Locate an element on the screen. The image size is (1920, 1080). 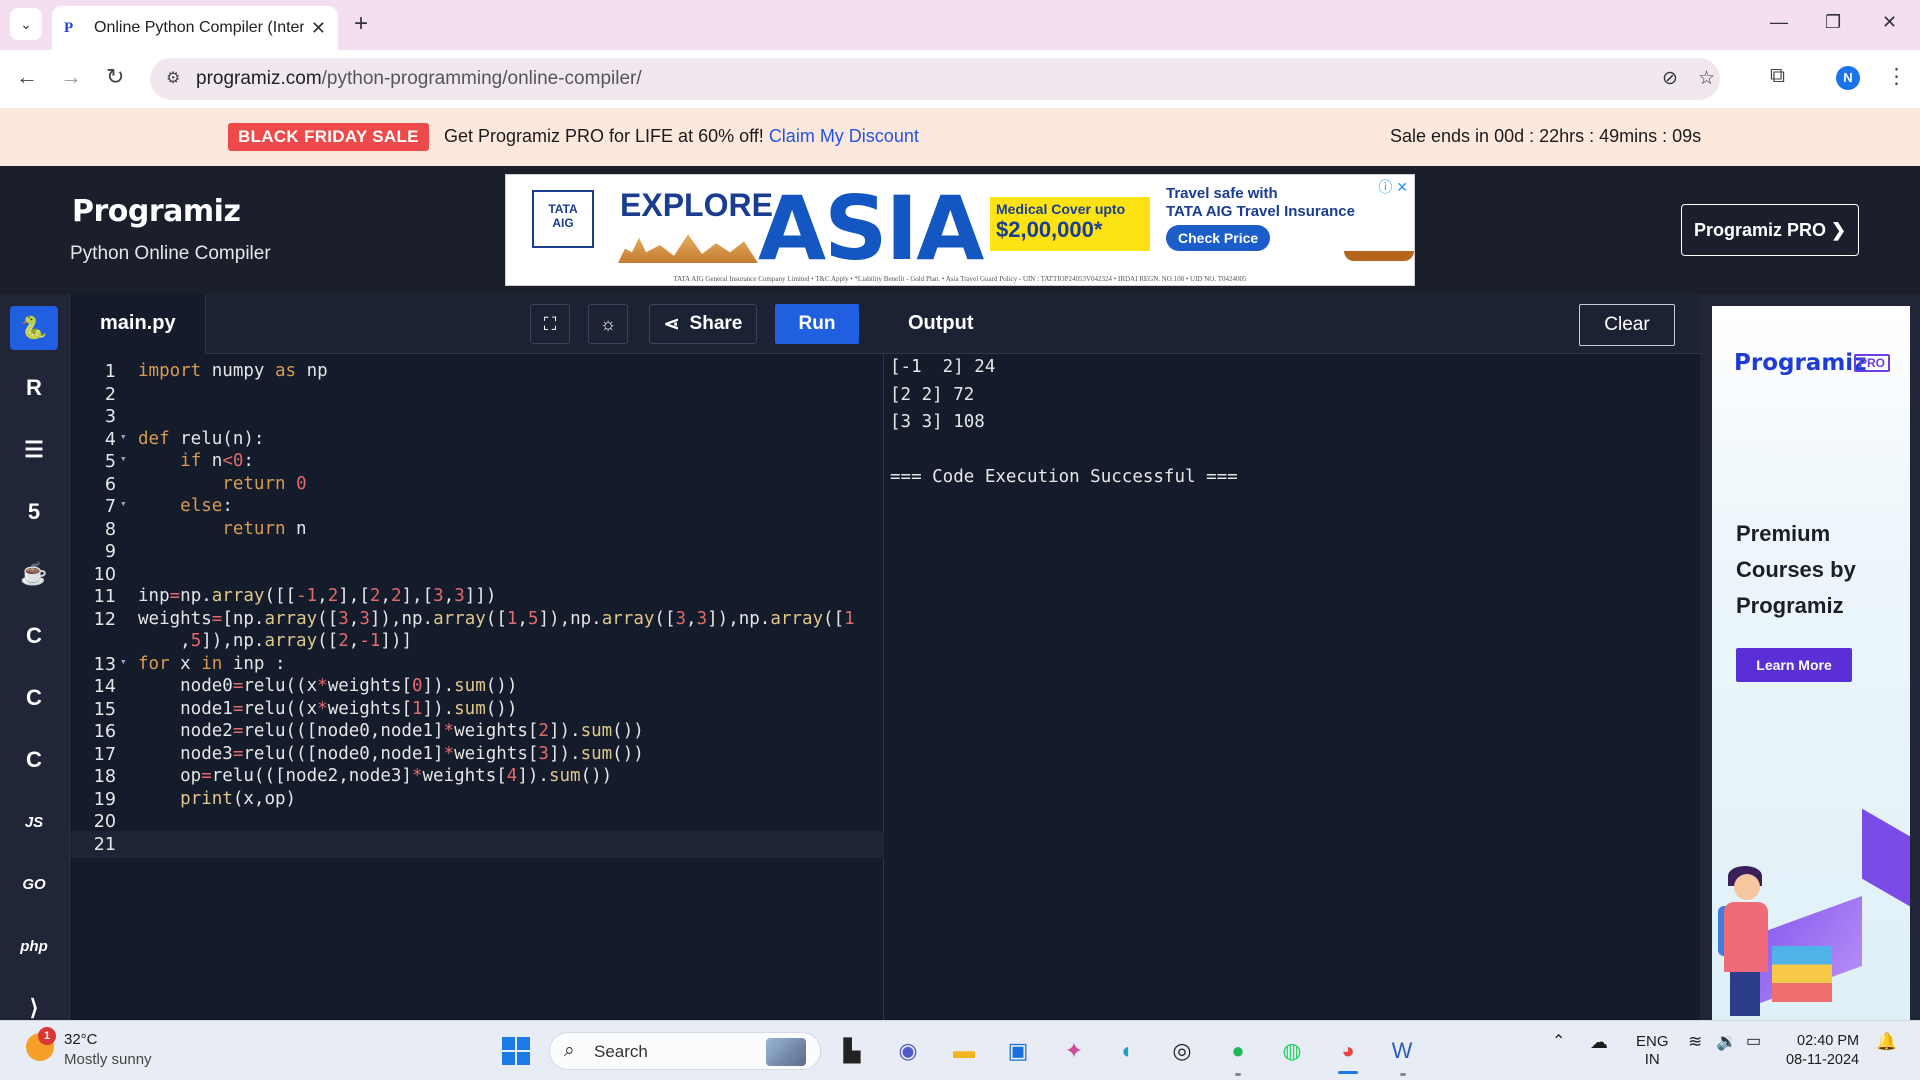
ad-book-stack-illustration is located at coordinates (1802, 974).